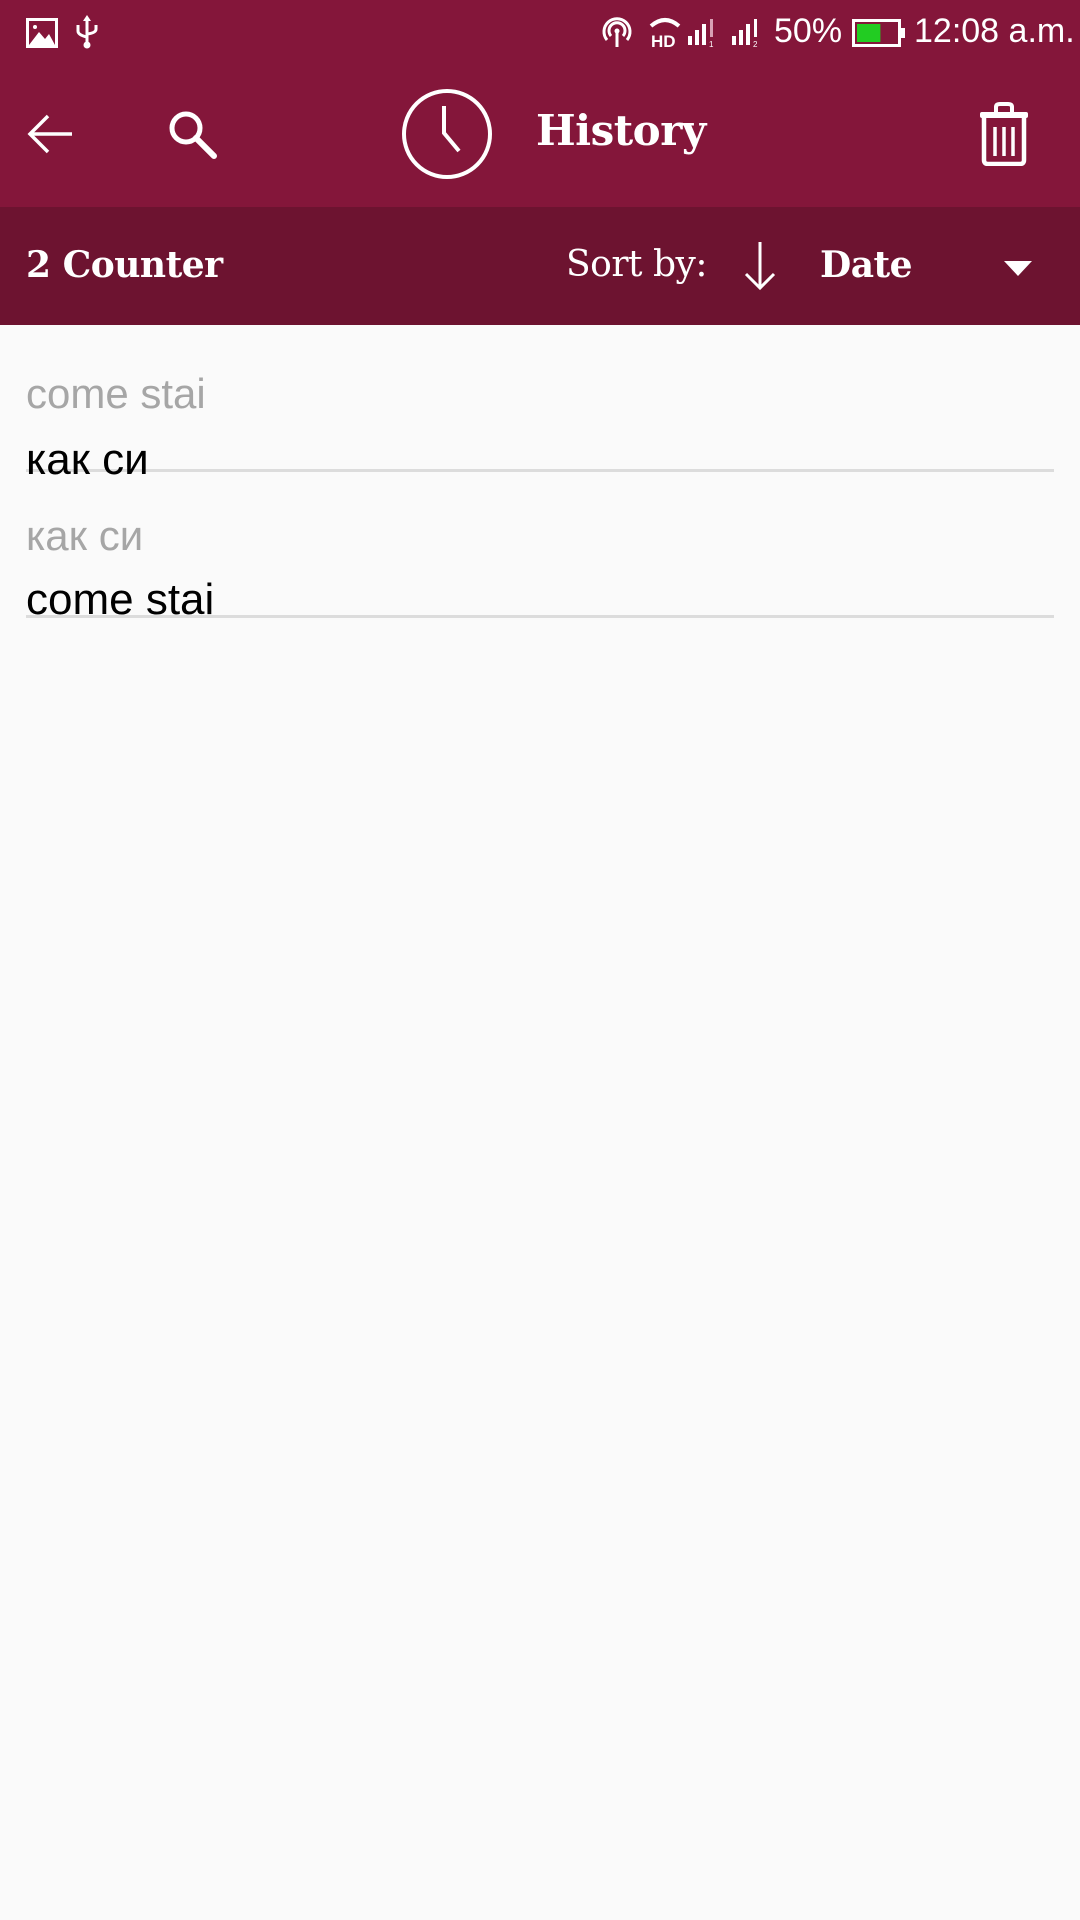 The width and height of the screenshot is (1080, 1920). Describe the element at coordinates (621, 130) in the screenshot. I see `page-title: History` at that location.